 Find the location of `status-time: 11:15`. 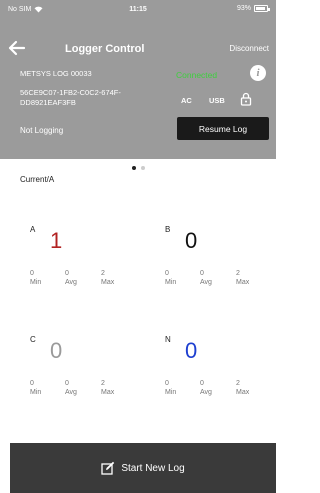

status-time: 11:15 is located at coordinates (138, 9).